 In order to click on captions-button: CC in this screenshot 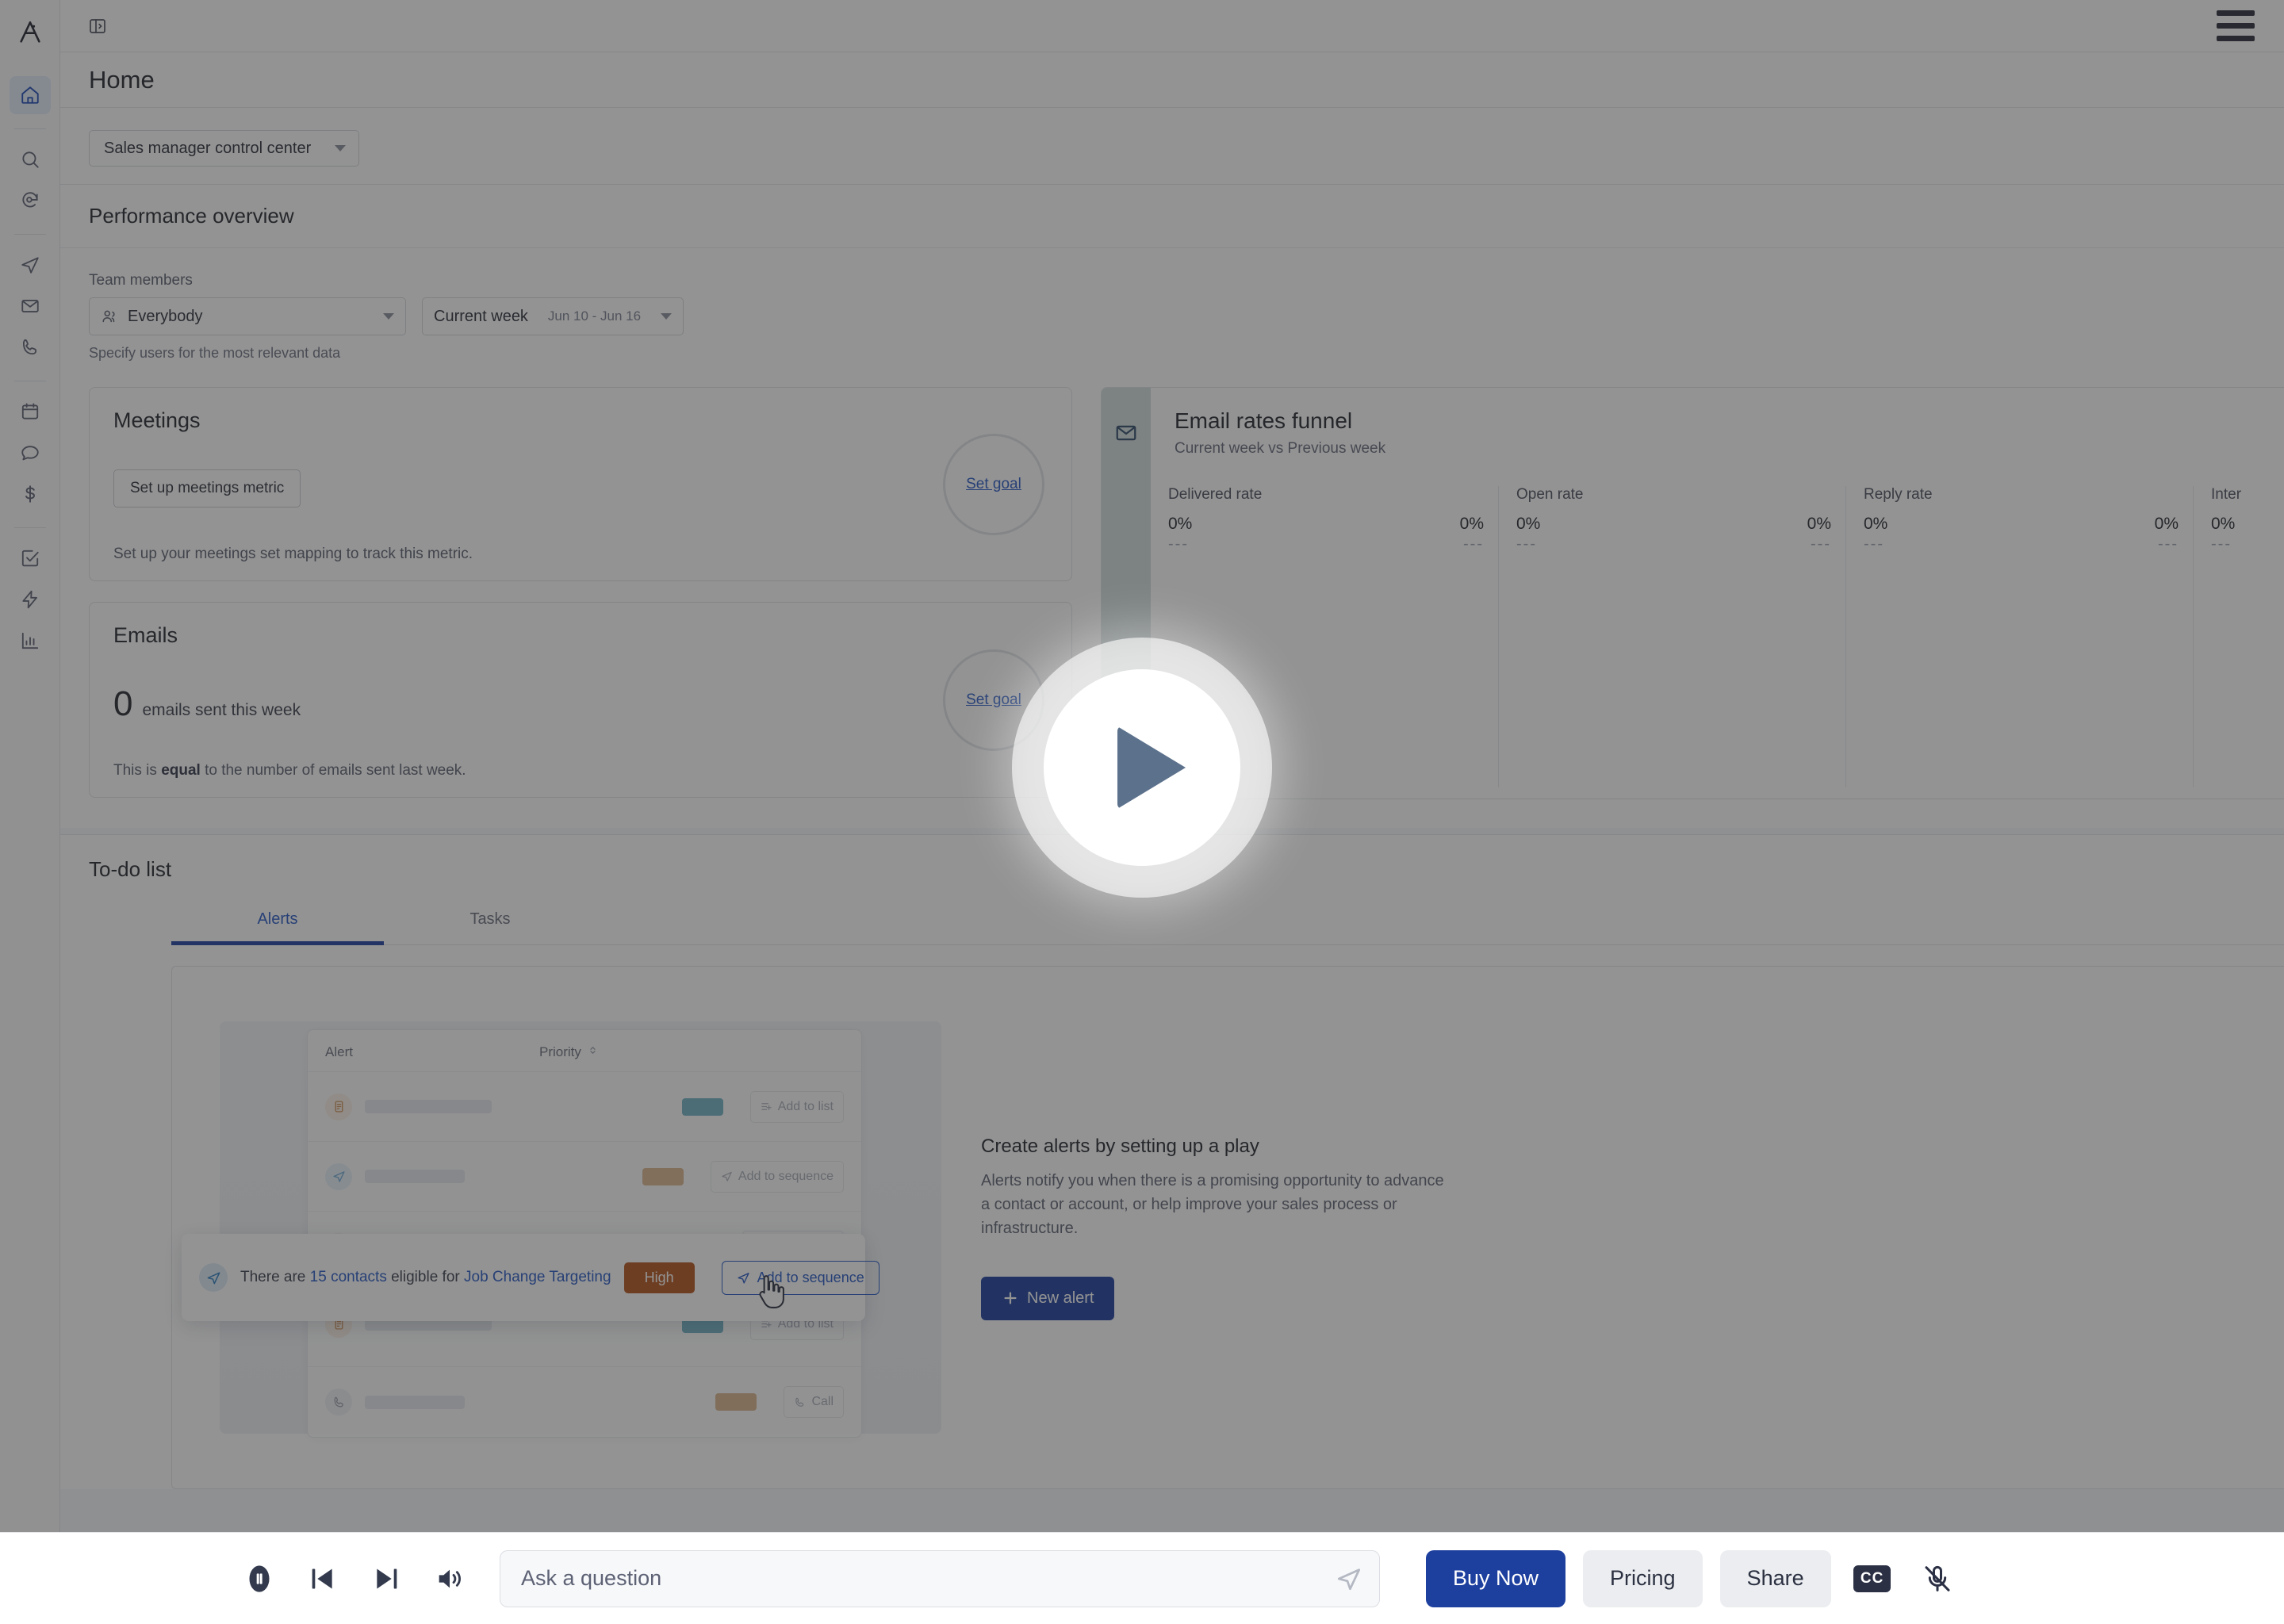, I will do `click(1872, 1579)`.